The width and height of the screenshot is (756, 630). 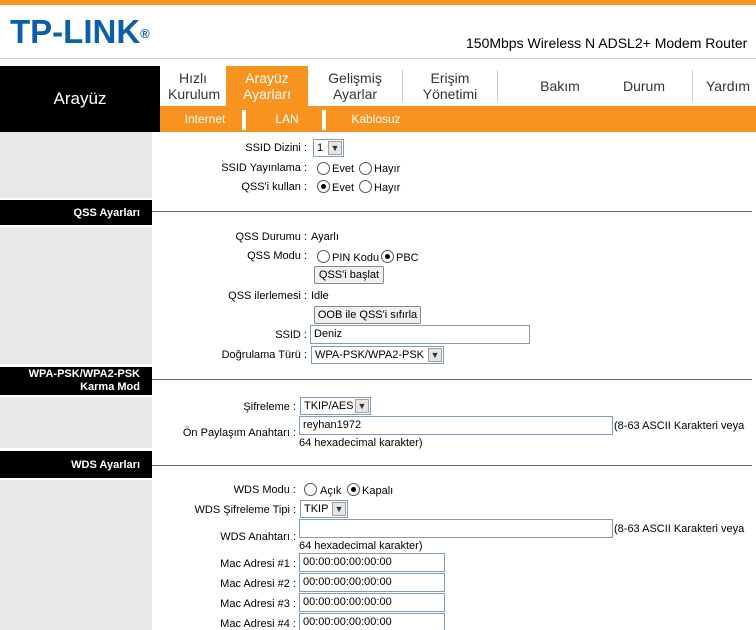 What do you see at coordinates (269, 407) in the screenshot?
I see `encryption-label: Şifreleme :` at bounding box center [269, 407].